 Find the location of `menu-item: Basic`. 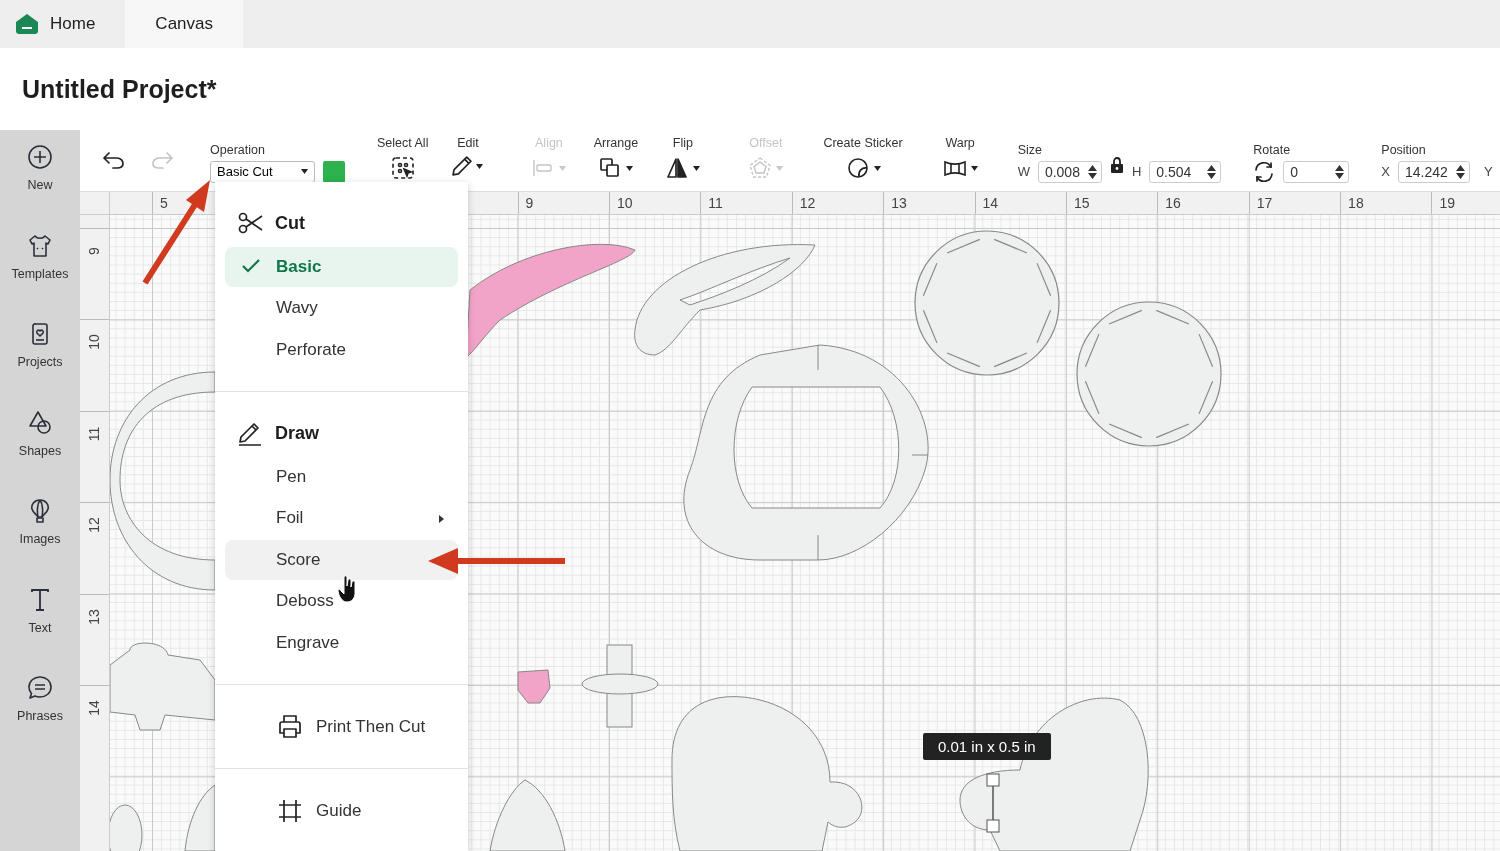

menu-item: Basic is located at coordinates (341, 266).